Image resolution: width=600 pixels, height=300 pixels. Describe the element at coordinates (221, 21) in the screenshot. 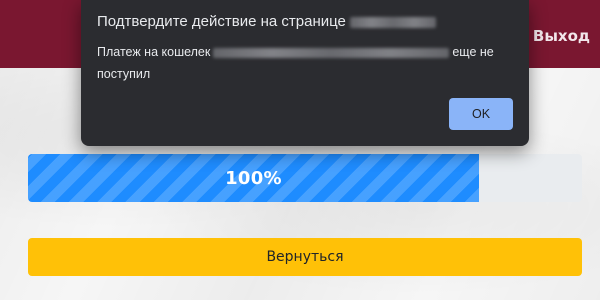

I see `dialog-title-text: Подтвердите действие на странице` at that location.